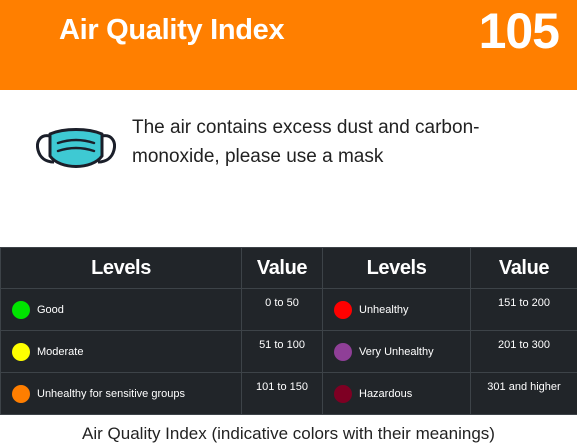 This screenshot has width=577, height=446. I want to click on table-header-row: Levels Value Levels Value, so click(288, 268).